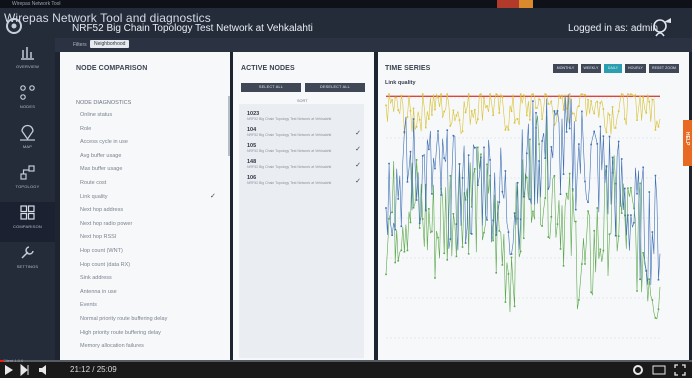  Describe the element at coordinates (664, 68) in the screenshot. I see `reset-zoom-button: RESET ZOOM` at that location.